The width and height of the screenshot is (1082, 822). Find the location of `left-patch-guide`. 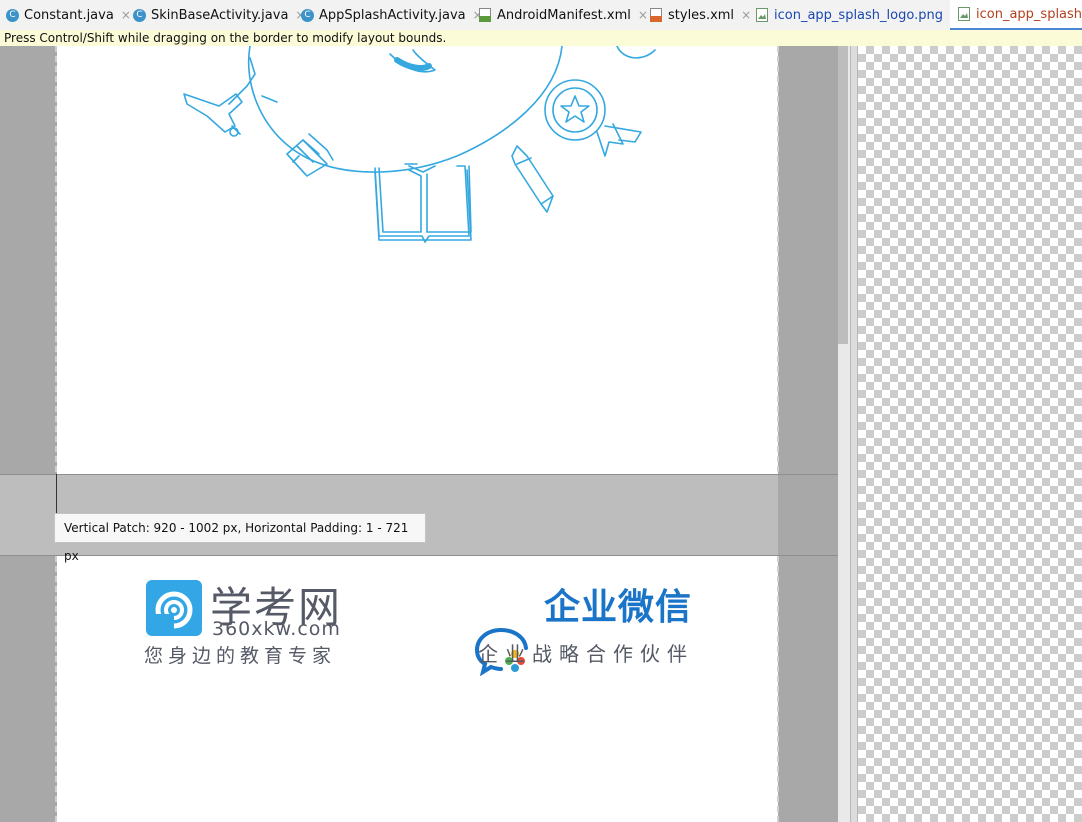

left-patch-guide is located at coordinates (56, 434).